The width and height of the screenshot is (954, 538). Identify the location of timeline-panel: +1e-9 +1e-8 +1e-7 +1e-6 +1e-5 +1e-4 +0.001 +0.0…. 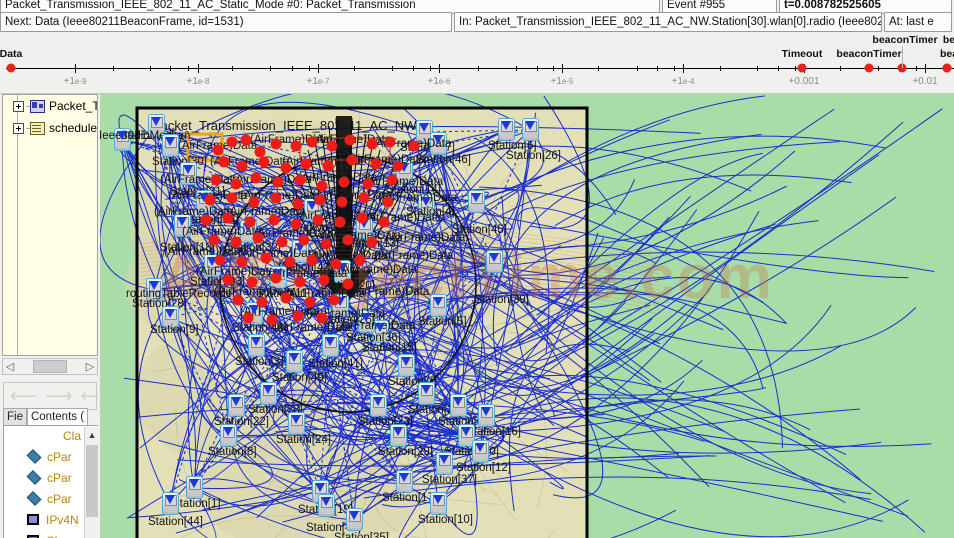
(477, 63).